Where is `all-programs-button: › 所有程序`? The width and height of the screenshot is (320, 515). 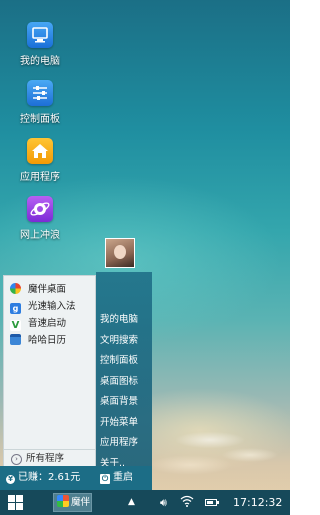 all-programs-button: › 所有程序 is located at coordinates (49, 458).